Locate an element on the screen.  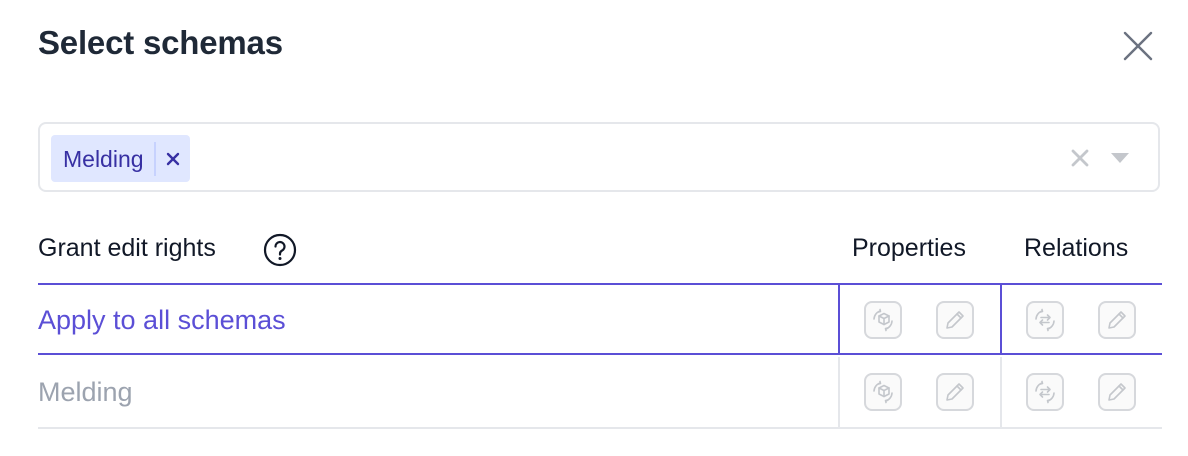
grant-edit-rights-label: Grant edit rights is located at coordinates (127, 248).